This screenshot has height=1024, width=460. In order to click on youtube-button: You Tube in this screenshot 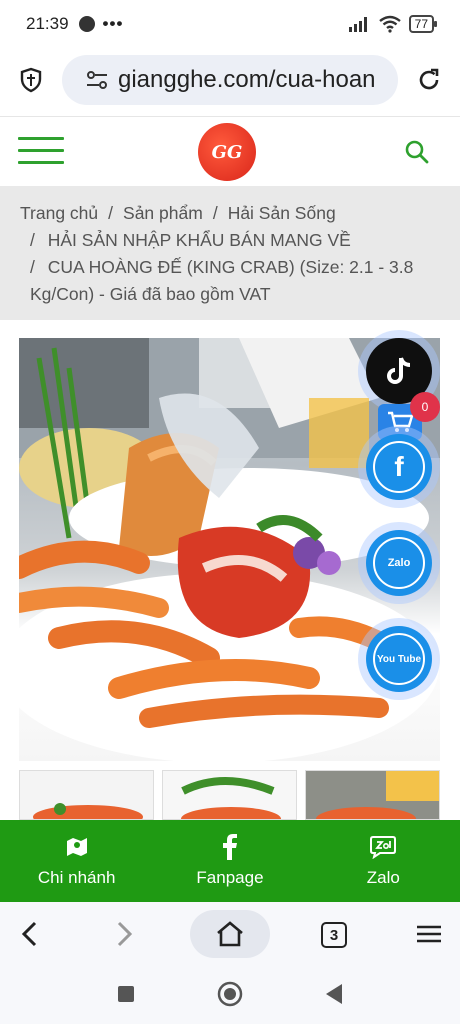, I will do `click(399, 659)`.